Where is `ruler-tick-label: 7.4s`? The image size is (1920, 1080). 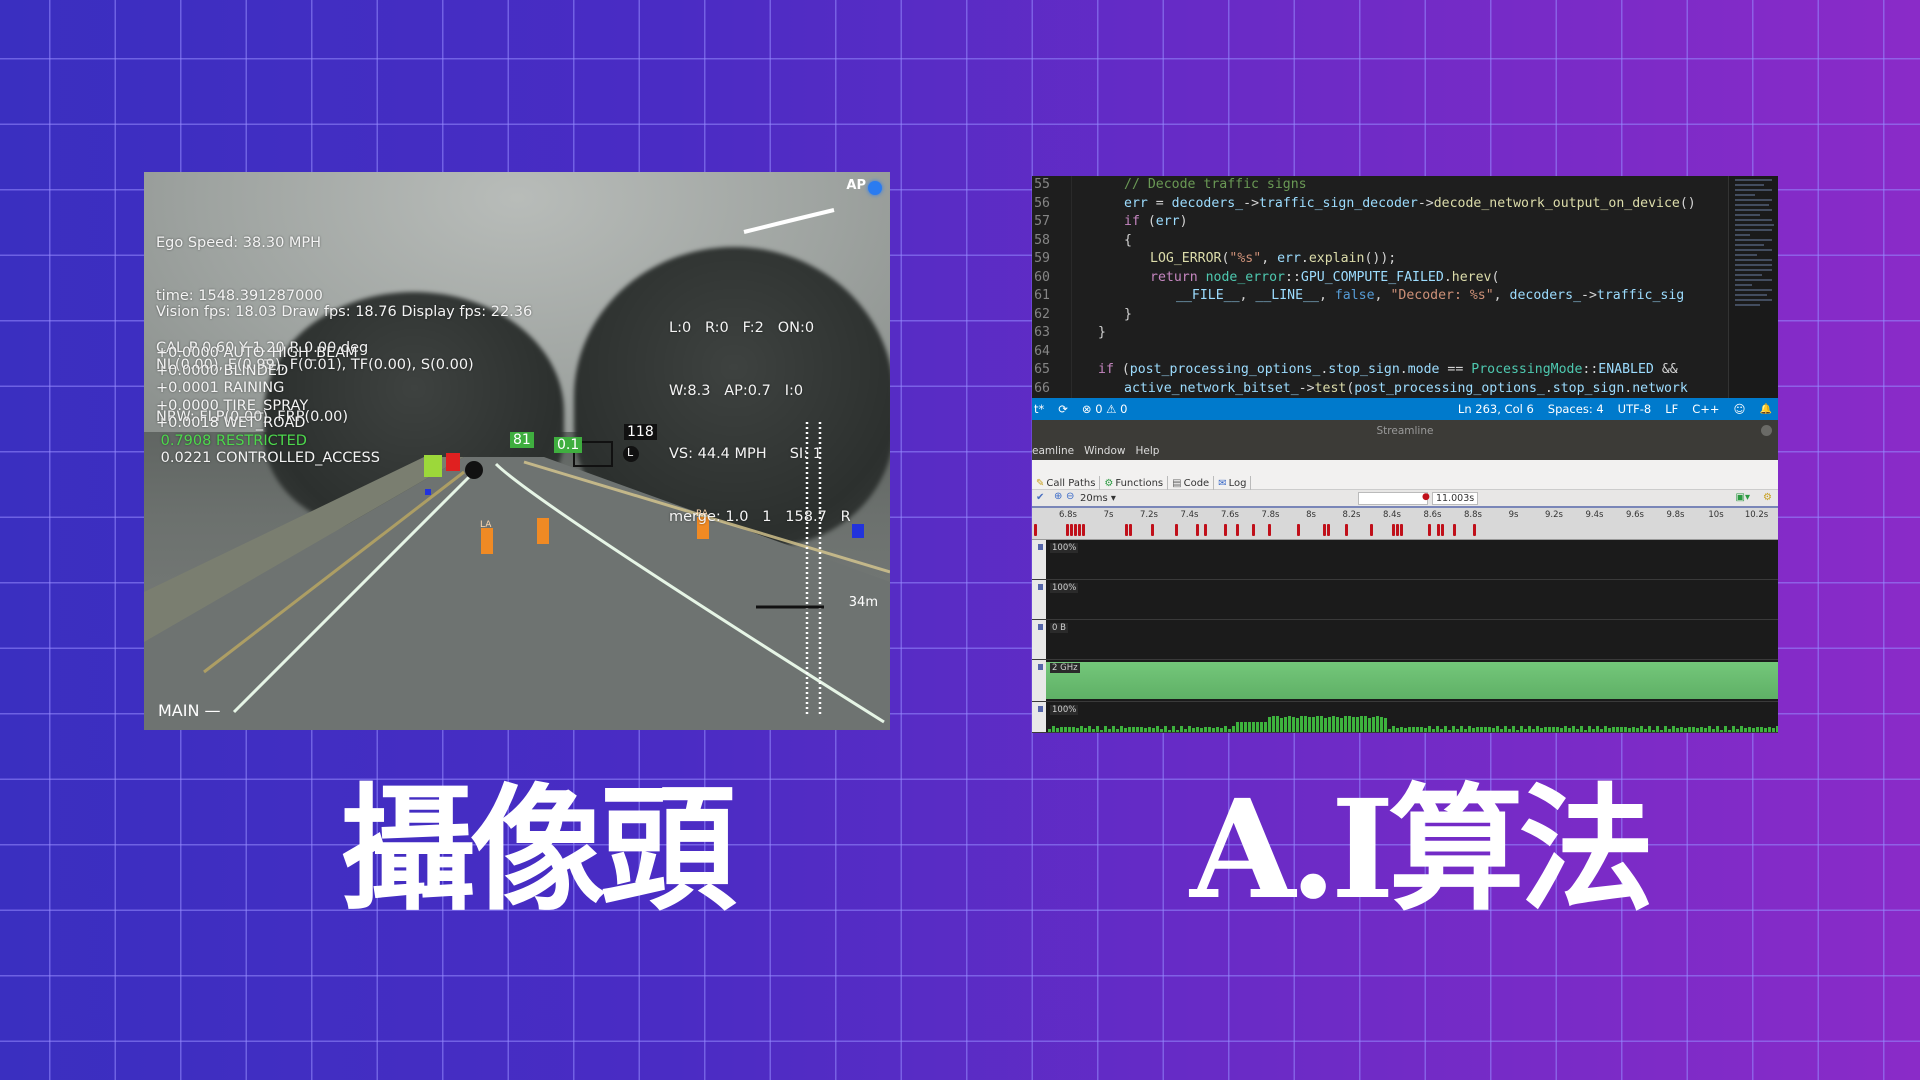 ruler-tick-label: 7.4s is located at coordinates (1189, 515).